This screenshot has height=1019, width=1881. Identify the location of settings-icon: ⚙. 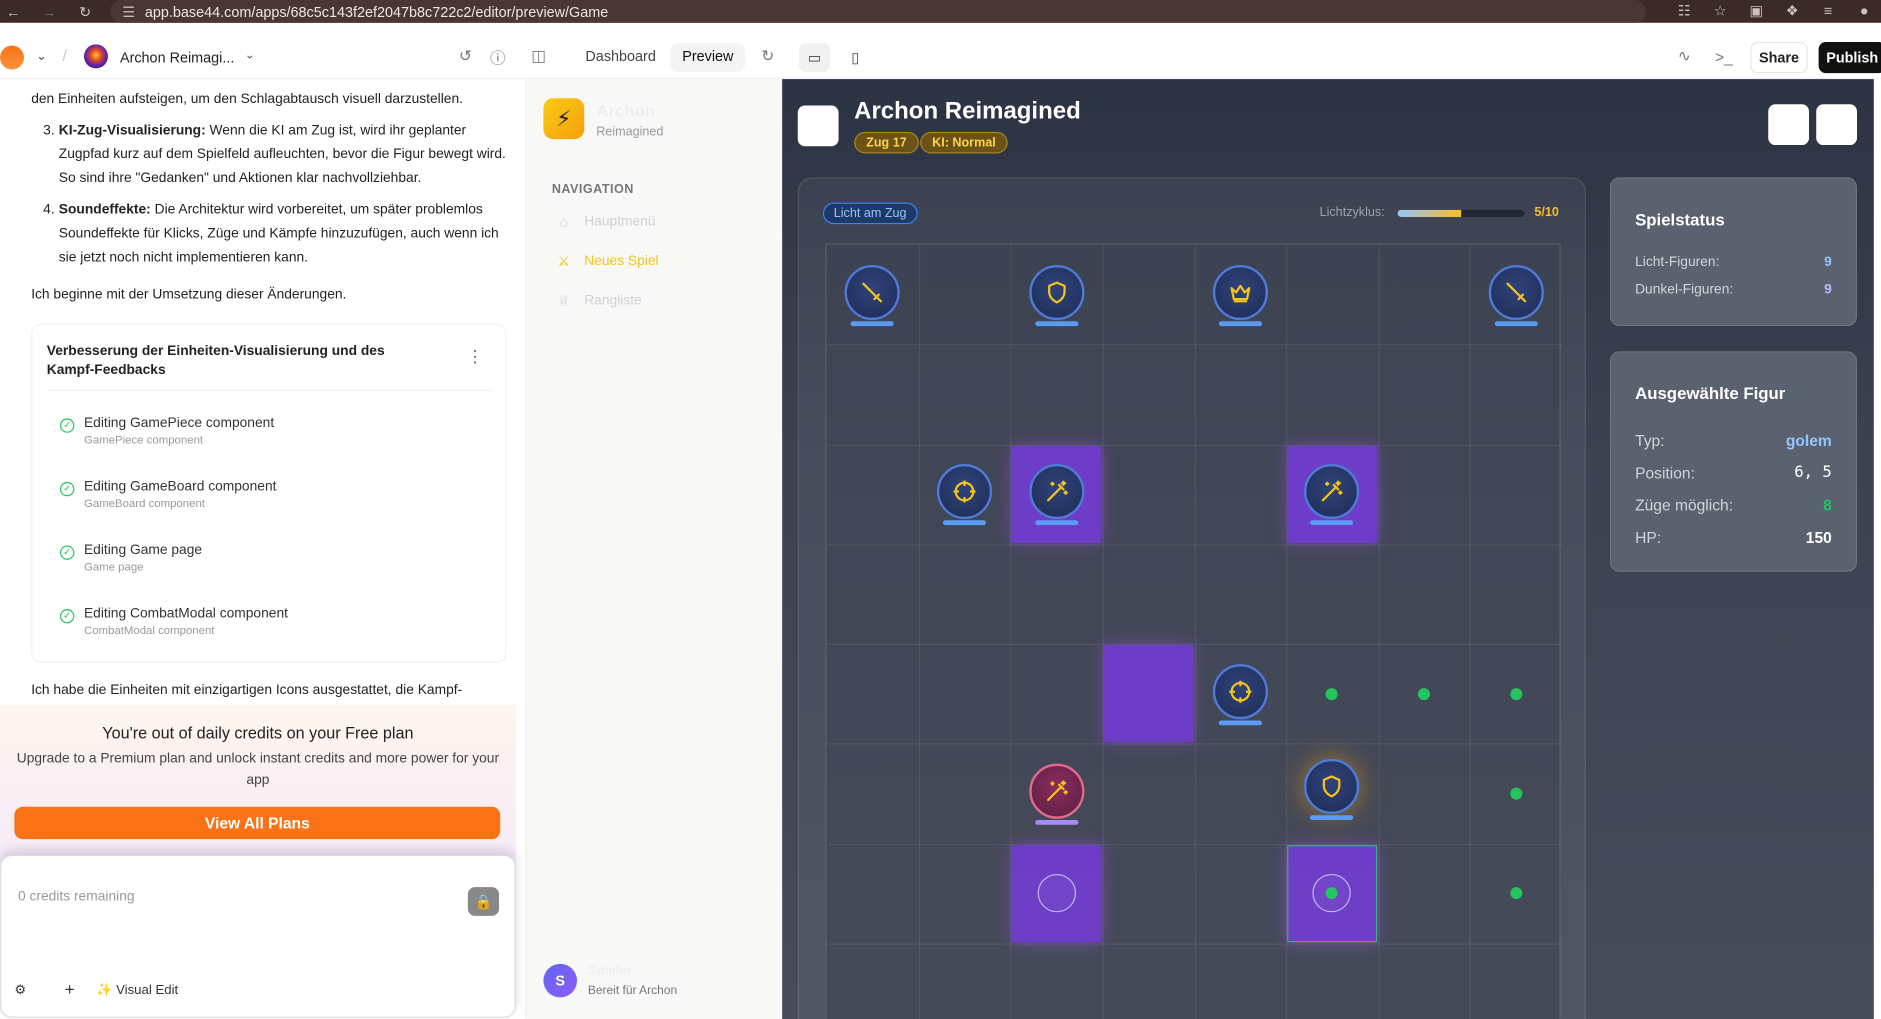
(20, 989).